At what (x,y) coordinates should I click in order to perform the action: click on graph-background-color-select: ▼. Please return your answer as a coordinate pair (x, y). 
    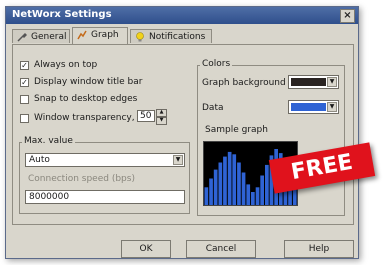
    Looking at the image, I should click on (313, 82).